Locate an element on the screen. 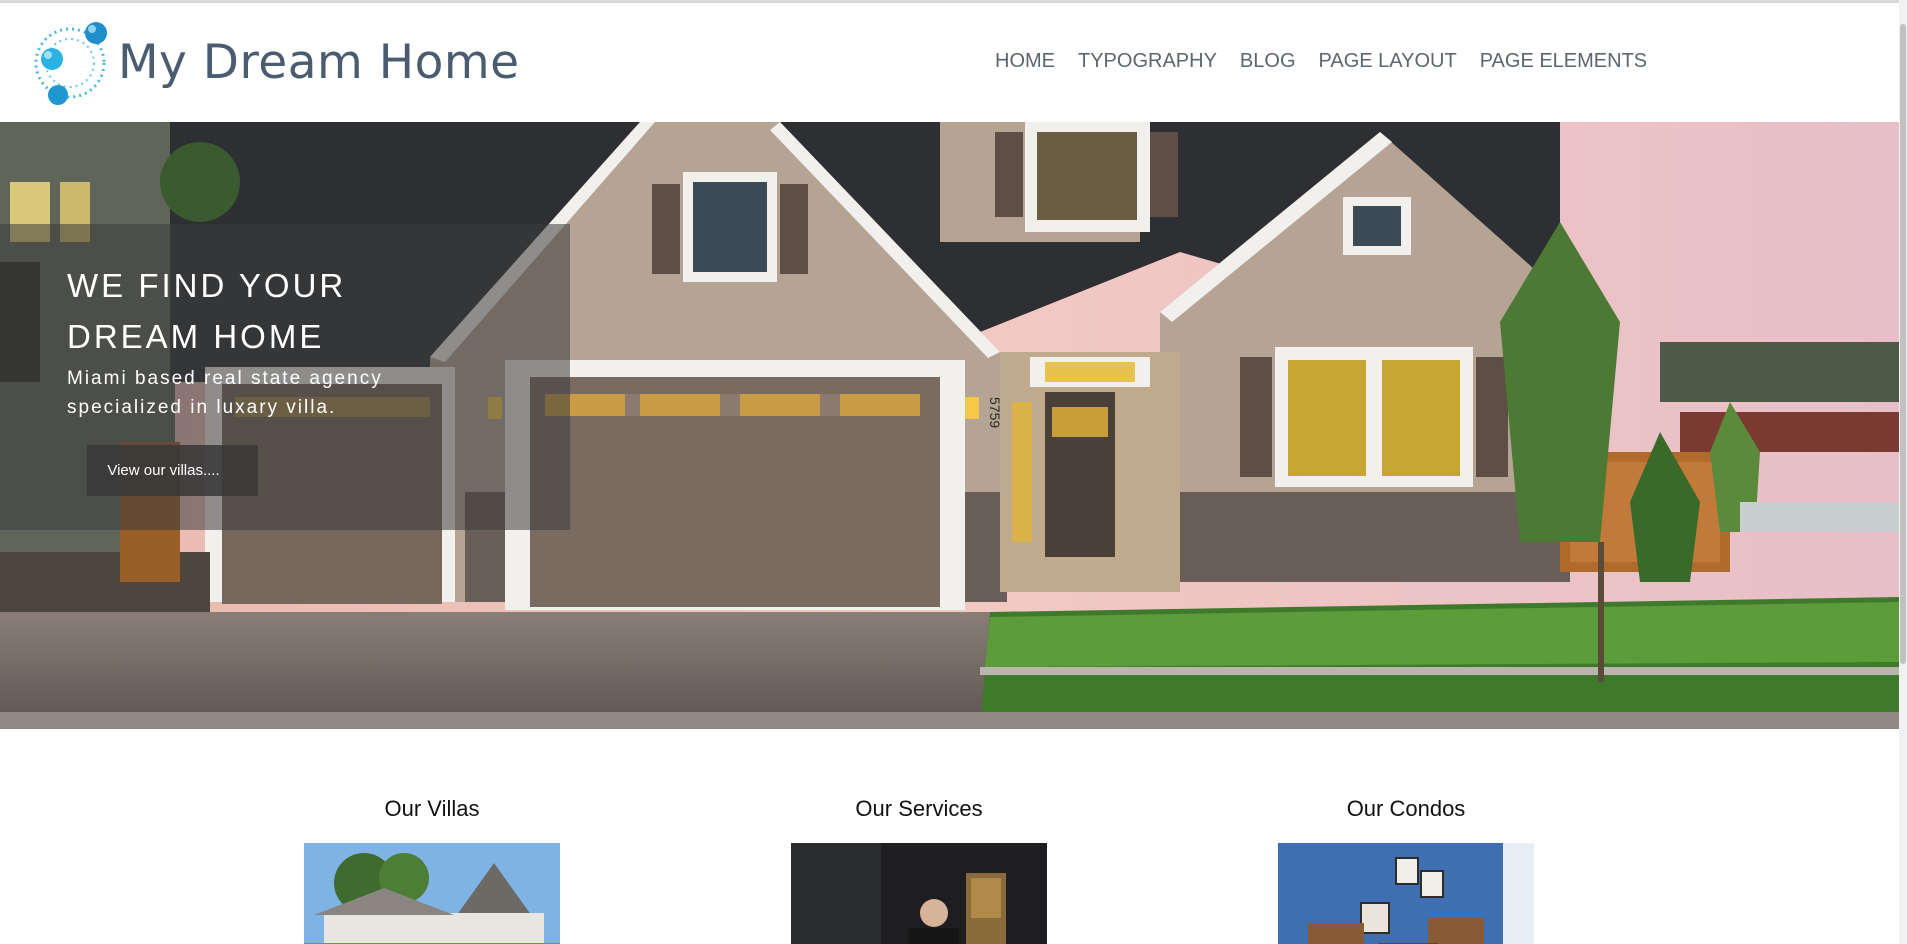 The width and height of the screenshot is (1907, 944). services-thumbnail is located at coordinates (919, 893).